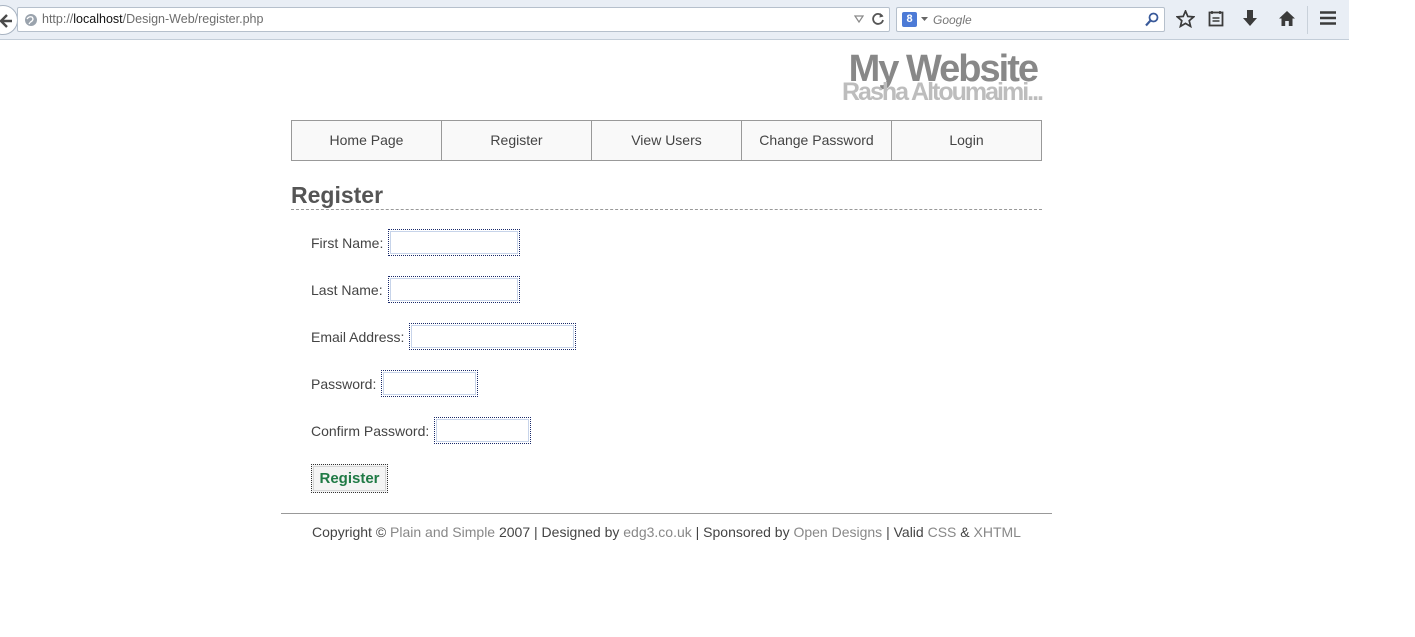  I want to click on page-title: Register, so click(666, 195).